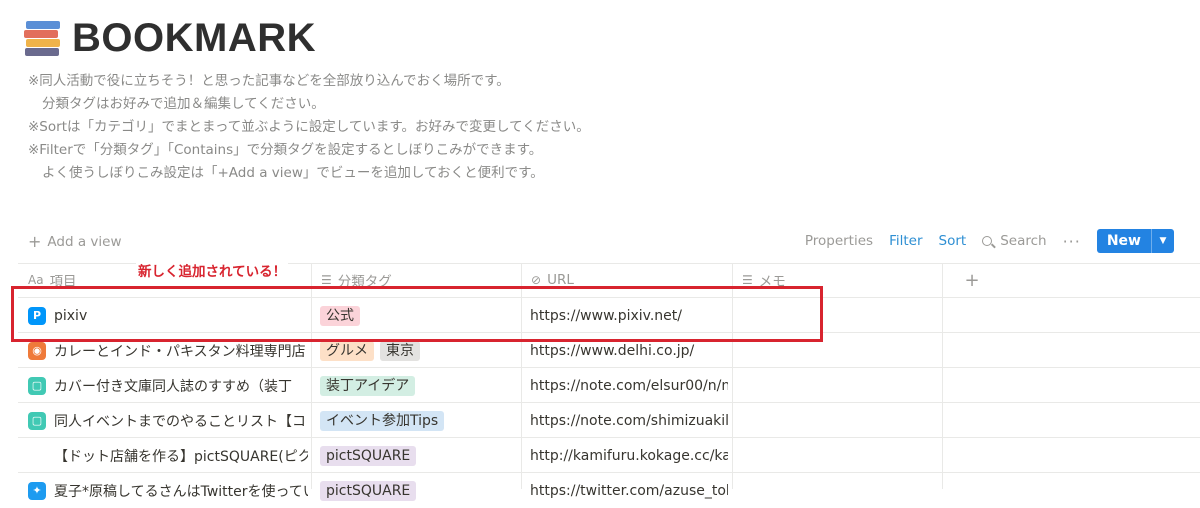 The height and width of the screenshot is (508, 1200). What do you see at coordinates (536, 280) in the screenshot?
I see `link-icon: ⊘` at bounding box center [536, 280].